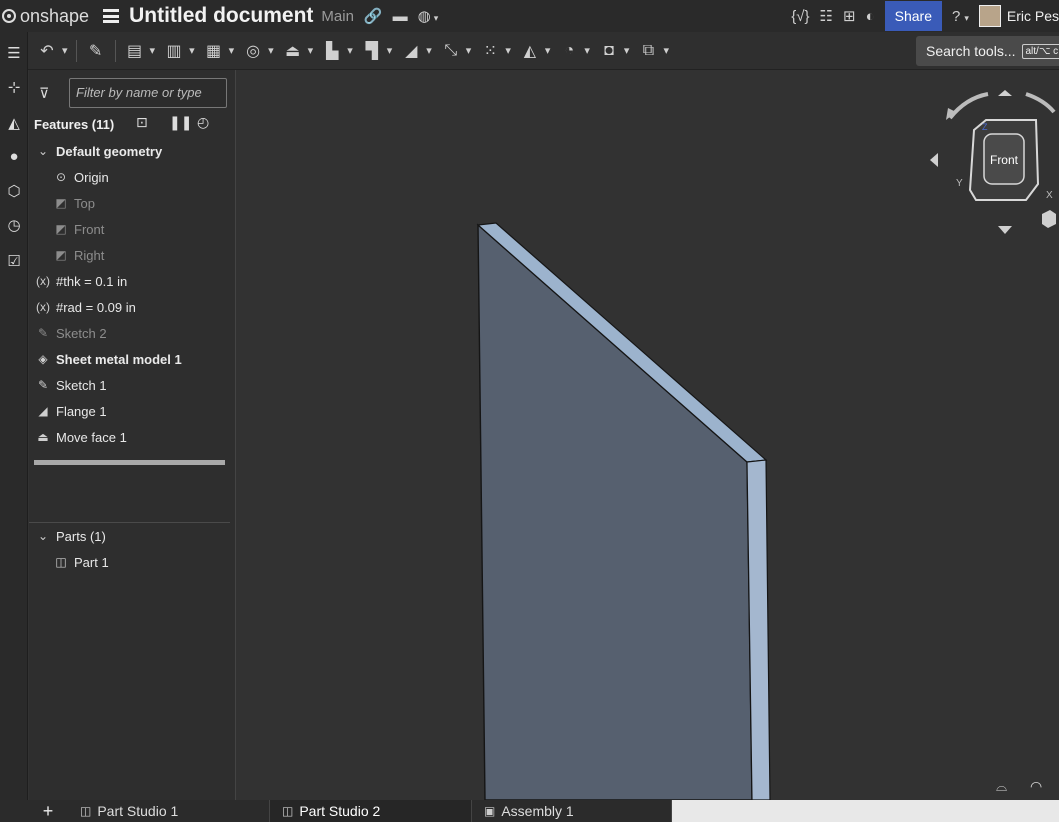 Image resolution: width=1059 pixels, height=822 pixels. Describe the element at coordinates (14, 87) in the screenshot. I see `add-feature-icon: ⊹` at that location.